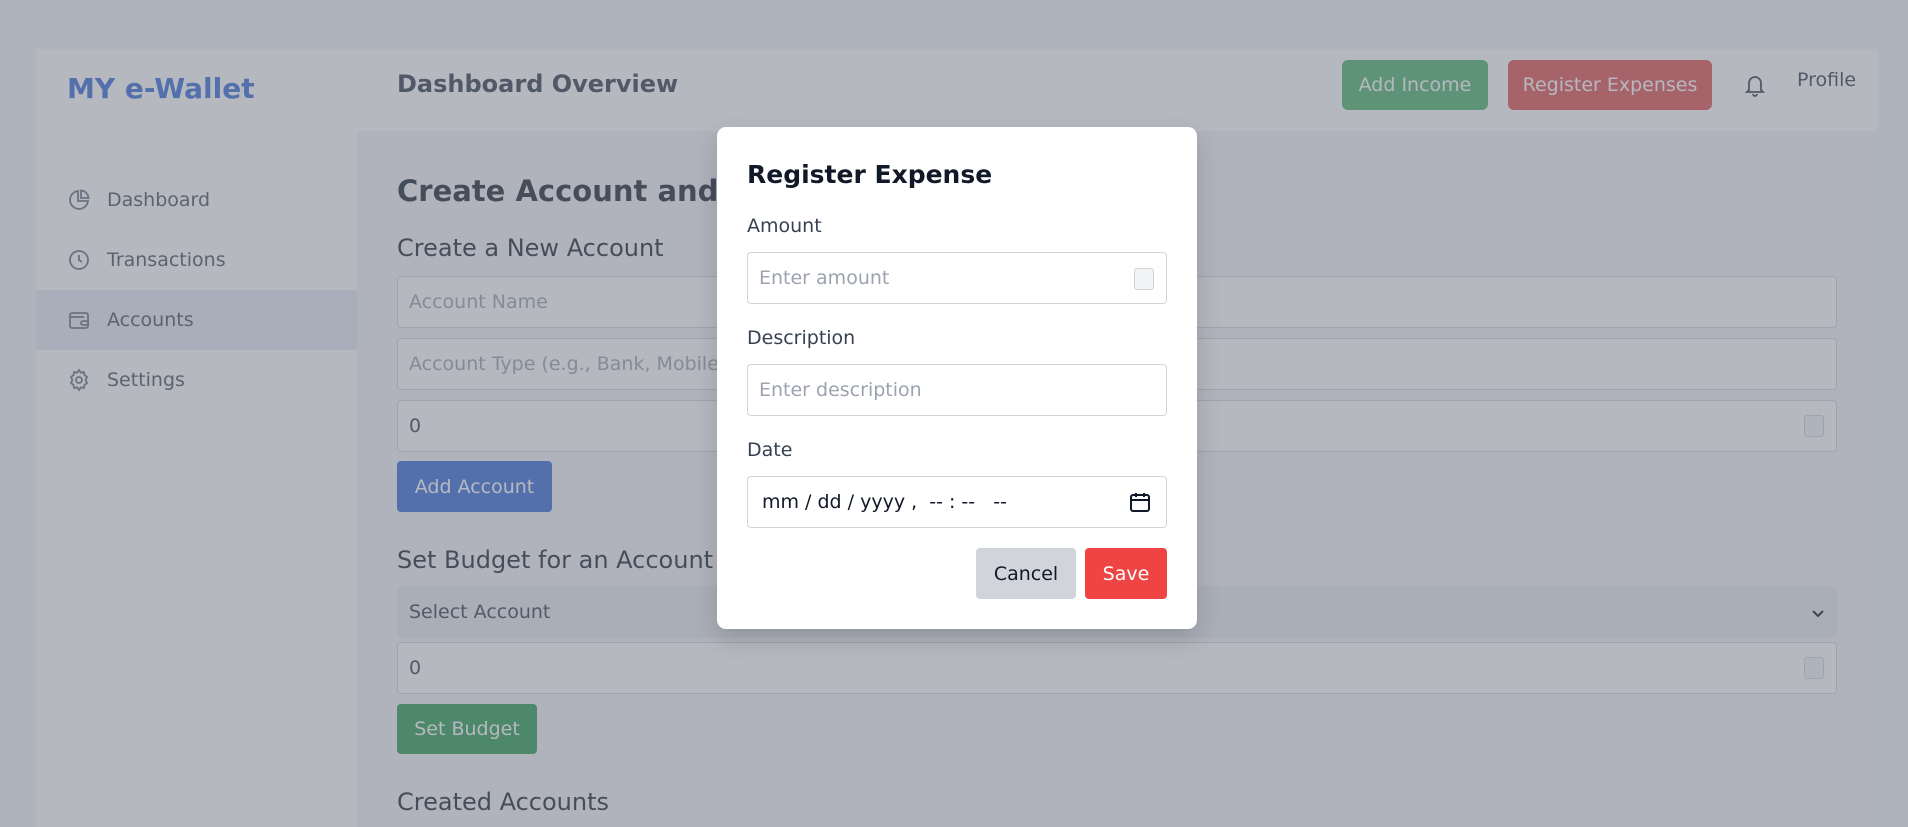 The image size is (1908, 827). What do you see at coordinates (824, 278) in the screenshot?
I see `amount-placeholder: Enter amount` at bounding box center [824, 278].